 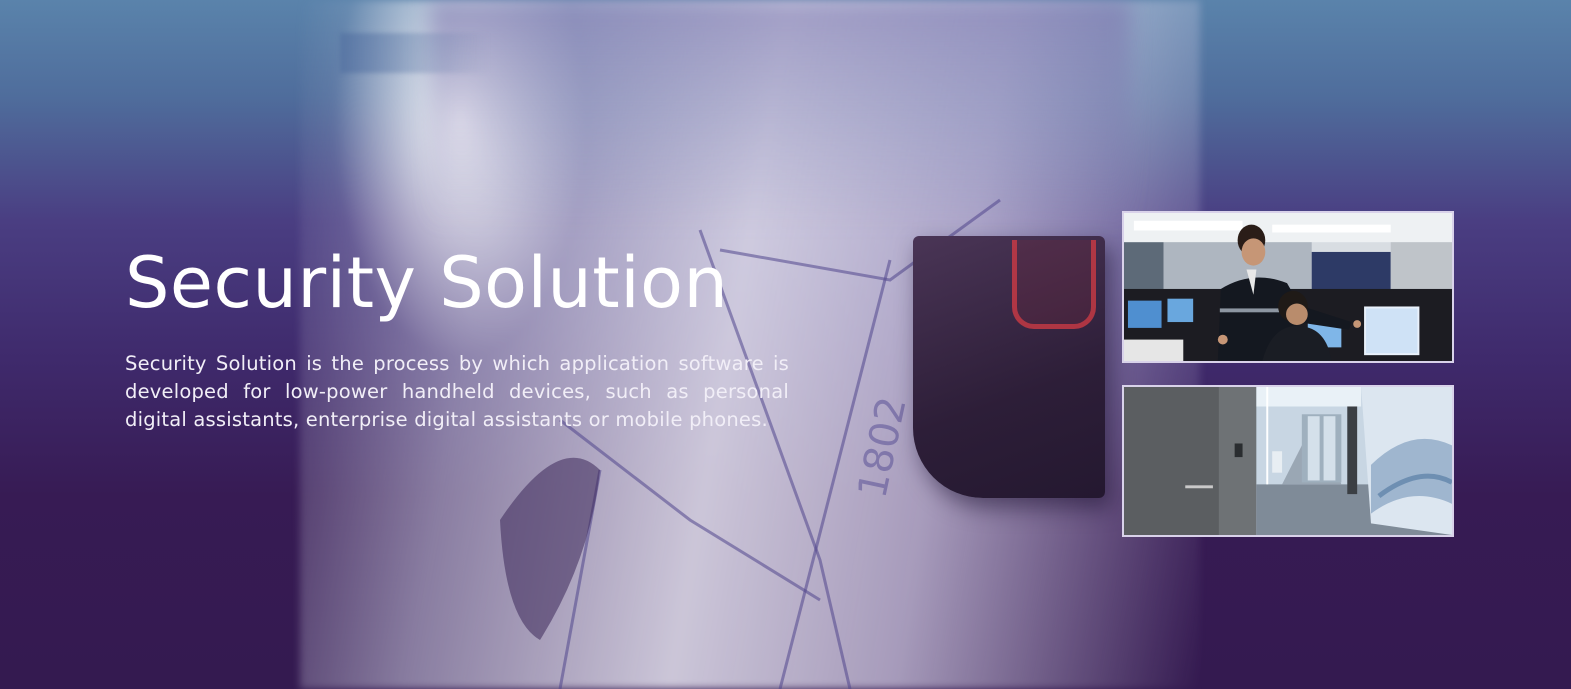 What do you see at coordinates (883, 447) in the screenshot?
I see `svg-text: 1802` at bounding box center [883, 447].